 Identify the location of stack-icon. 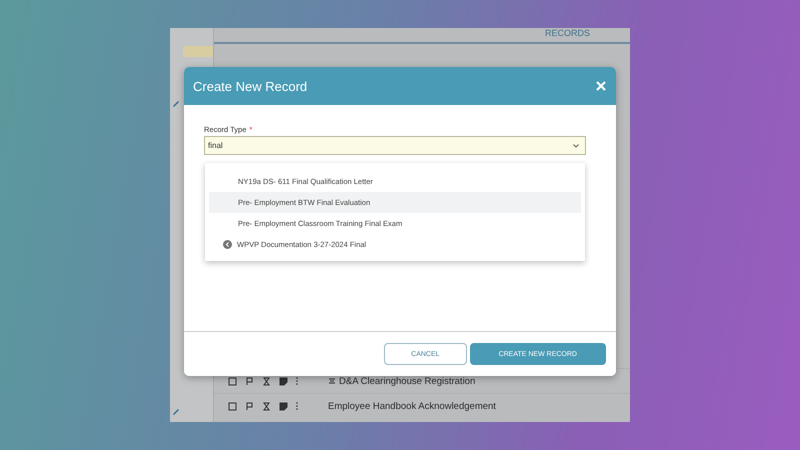
(332, 381).